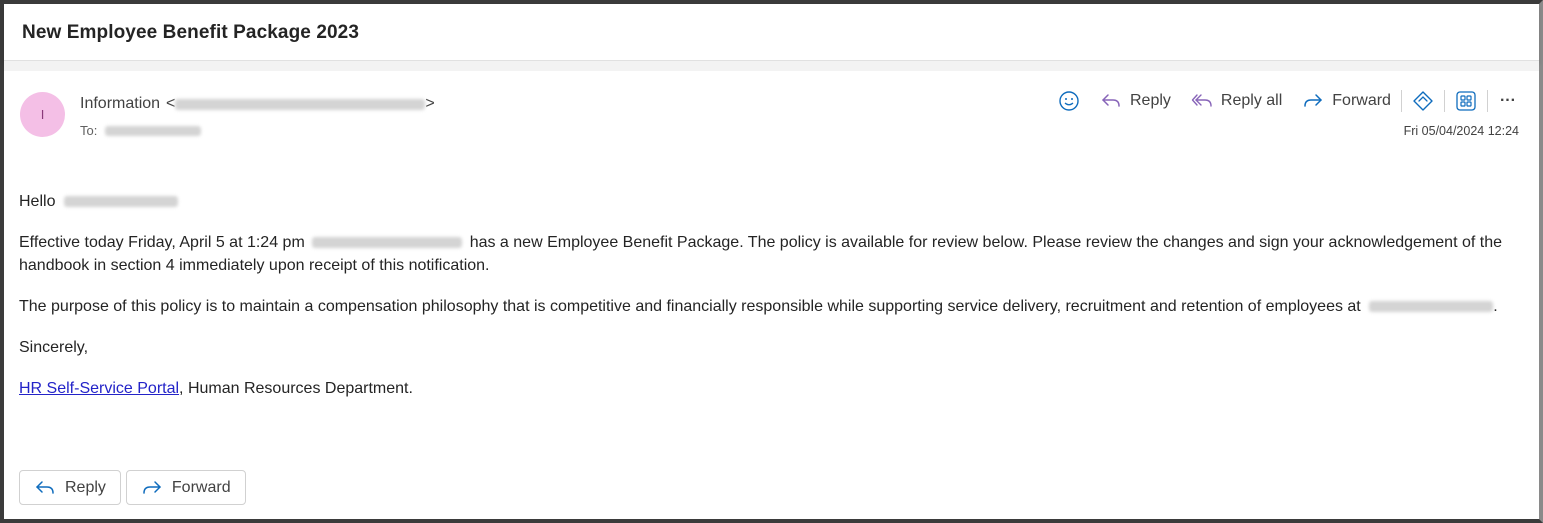  Describe the element at coordinates (1466, 101) in the screenshot. I see `apps-grid-icon` at that location.